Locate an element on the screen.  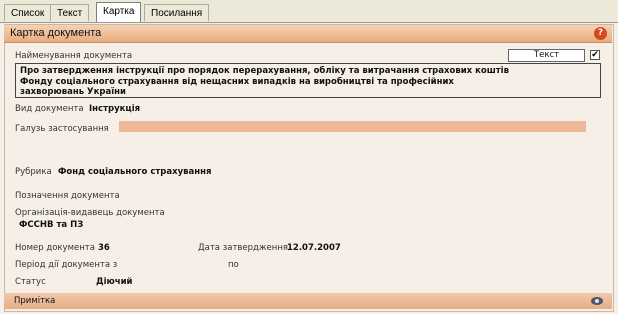
status-label: Статус is located at coordinates (30, 282).